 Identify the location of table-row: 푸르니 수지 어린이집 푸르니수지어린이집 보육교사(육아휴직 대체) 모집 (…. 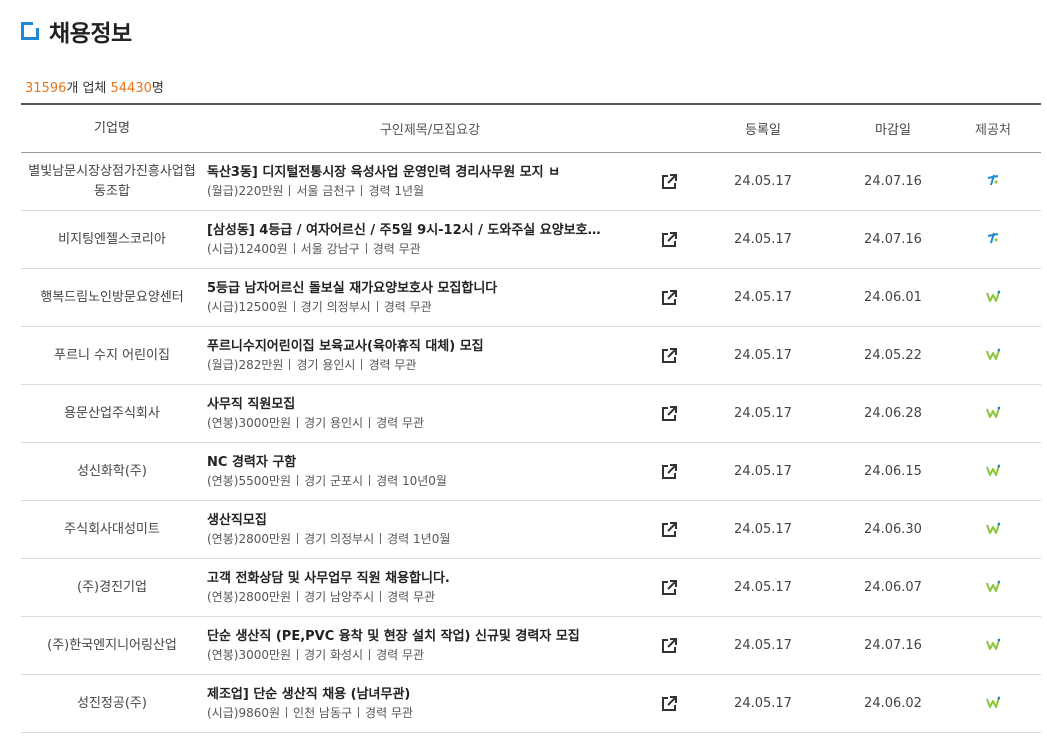
(531, 356).